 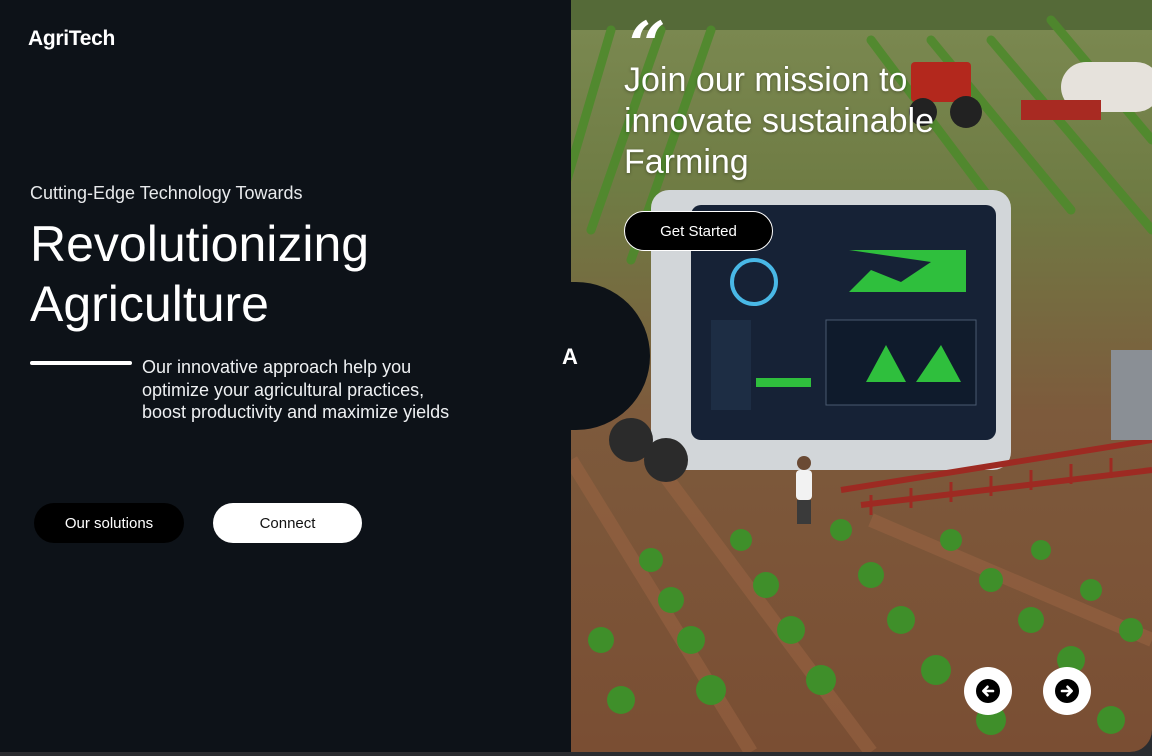 What do you see at coordinates (166, 193) in the screenshot?
I see `eyebrow-text: Cutting-Edge Technology Towards` at bounding box center [166, 193].